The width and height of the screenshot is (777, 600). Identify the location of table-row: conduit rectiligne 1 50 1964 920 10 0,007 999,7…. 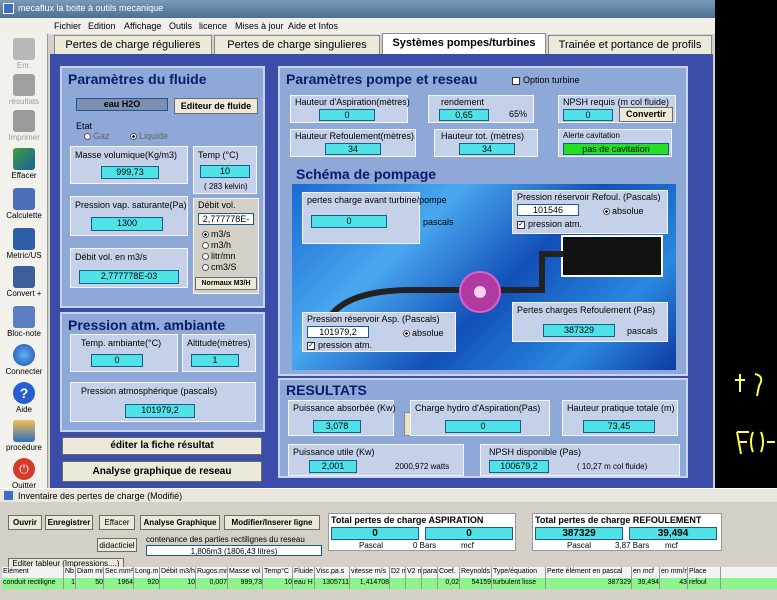
(389, 583).